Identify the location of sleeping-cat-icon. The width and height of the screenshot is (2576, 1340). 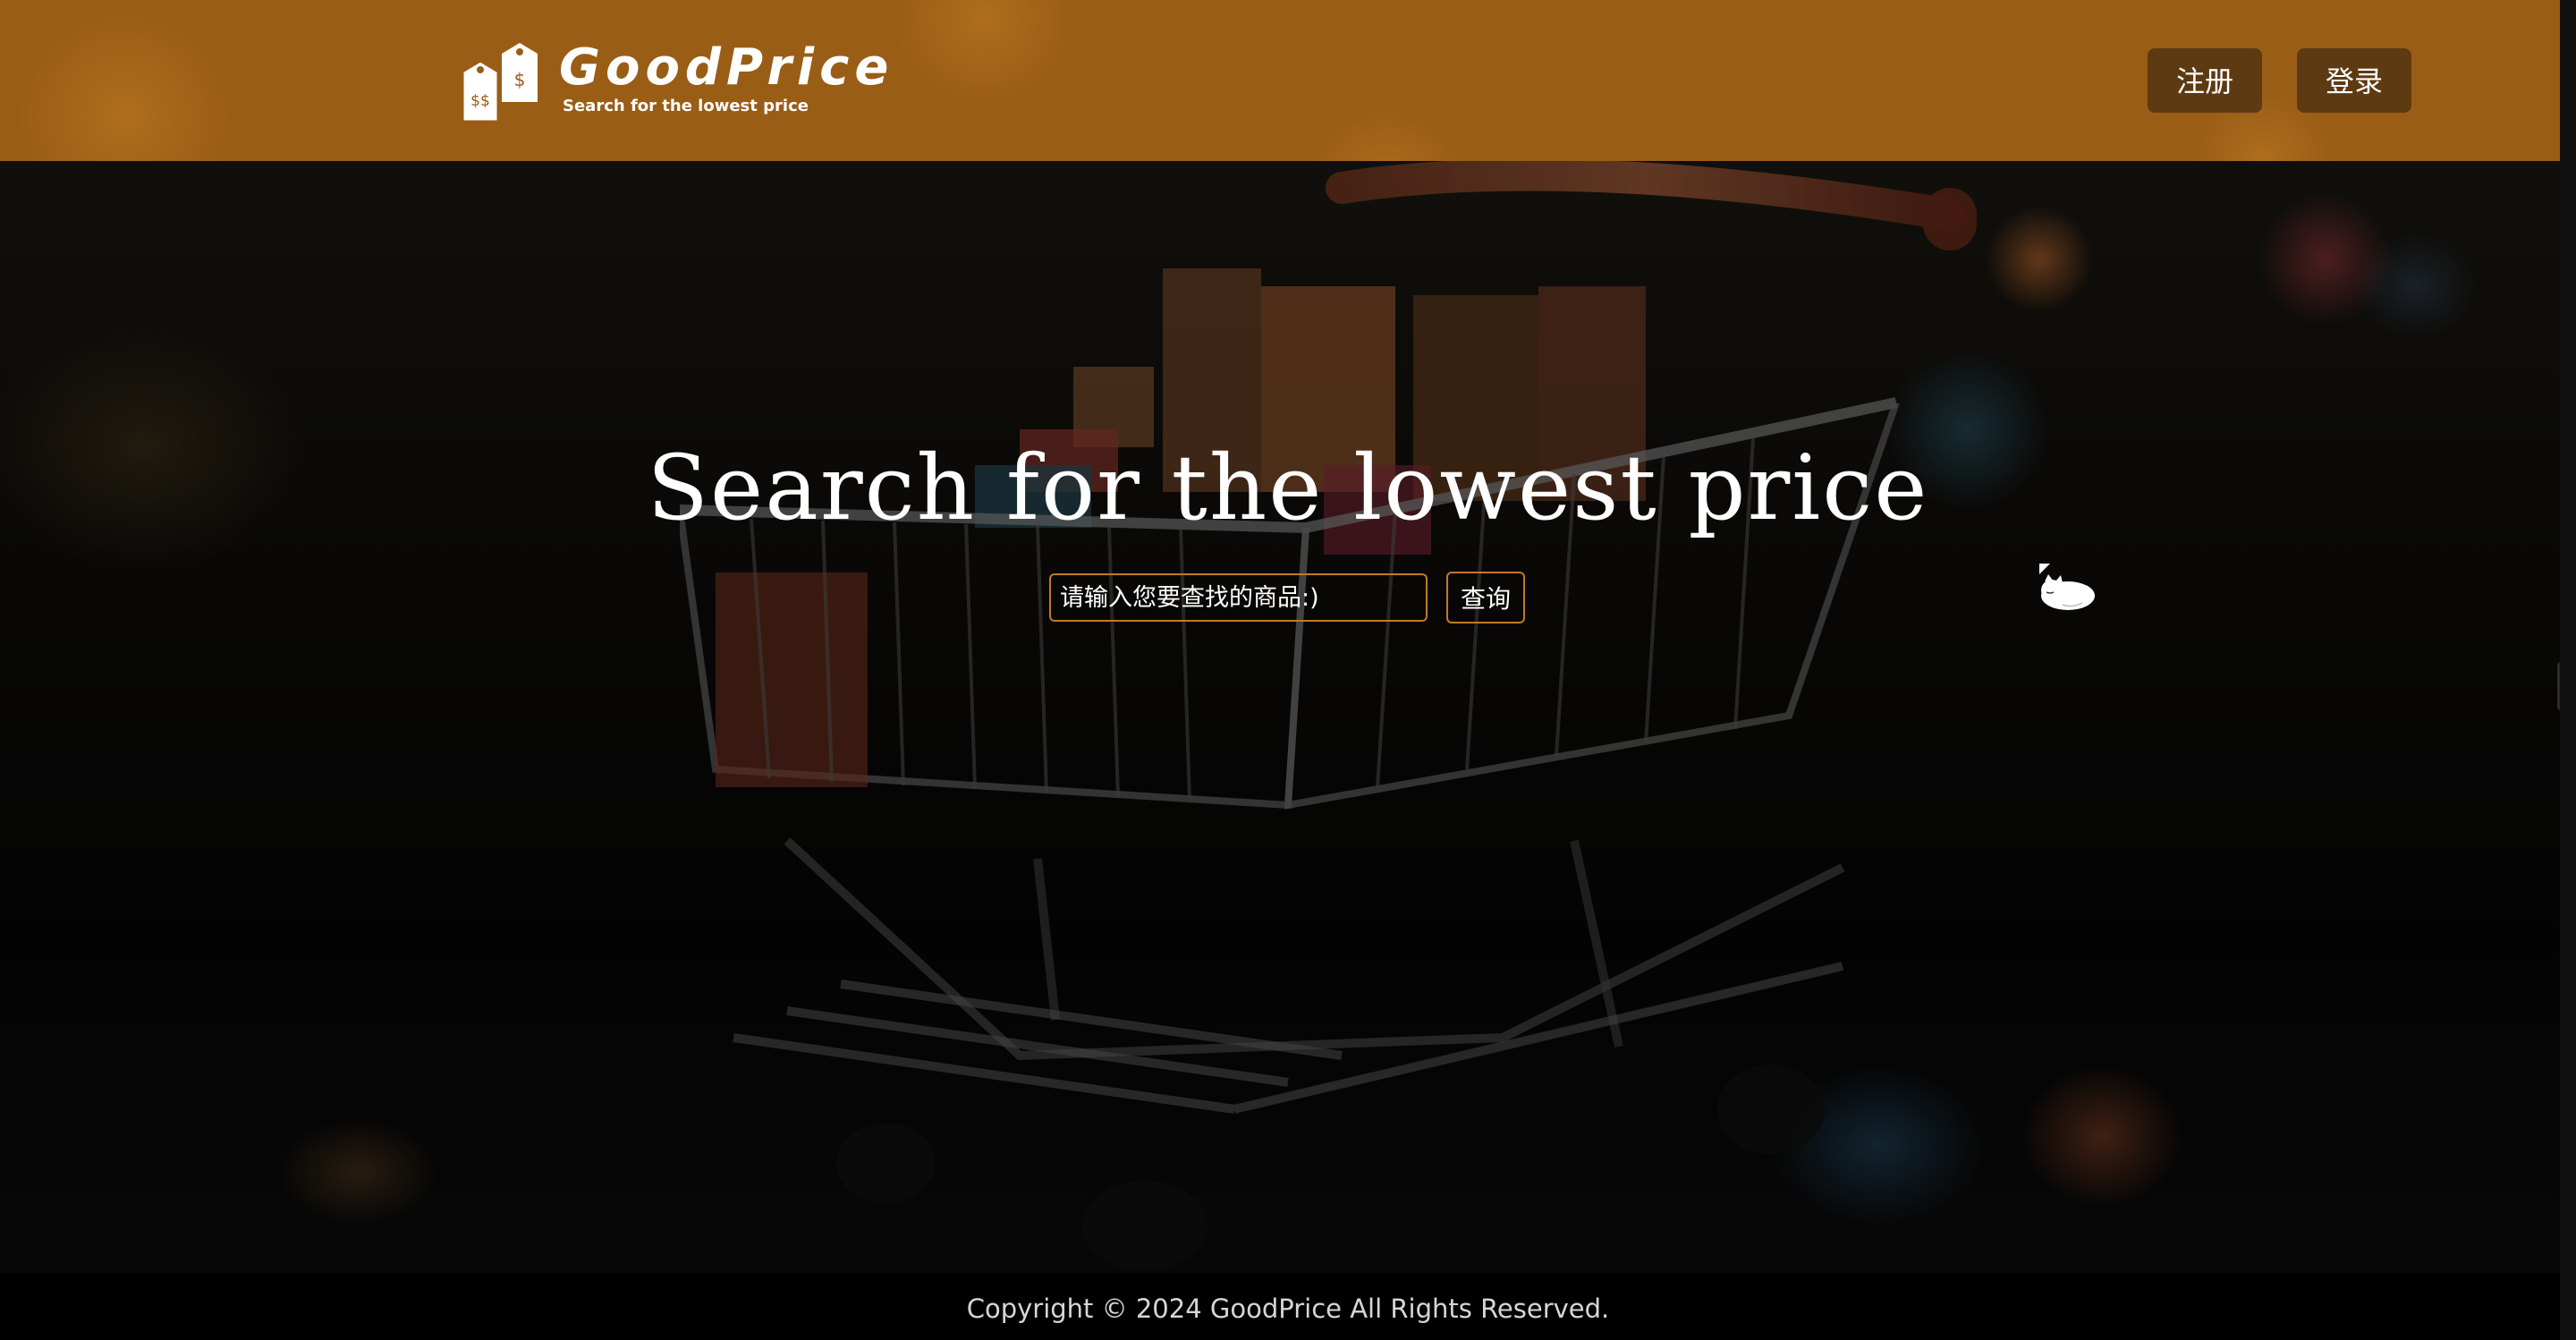
(2066, 587).